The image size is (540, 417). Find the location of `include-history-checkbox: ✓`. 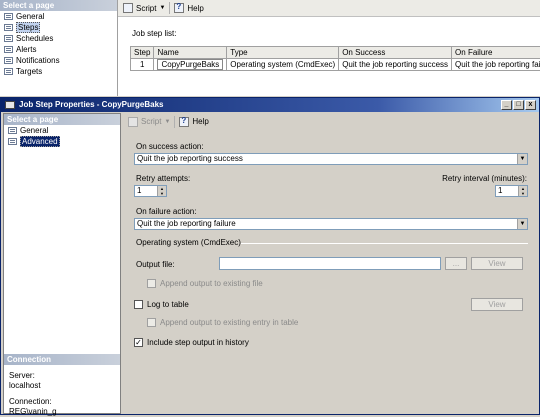

include-history-checkbox: ✓ is located at coordinates (138, 342).